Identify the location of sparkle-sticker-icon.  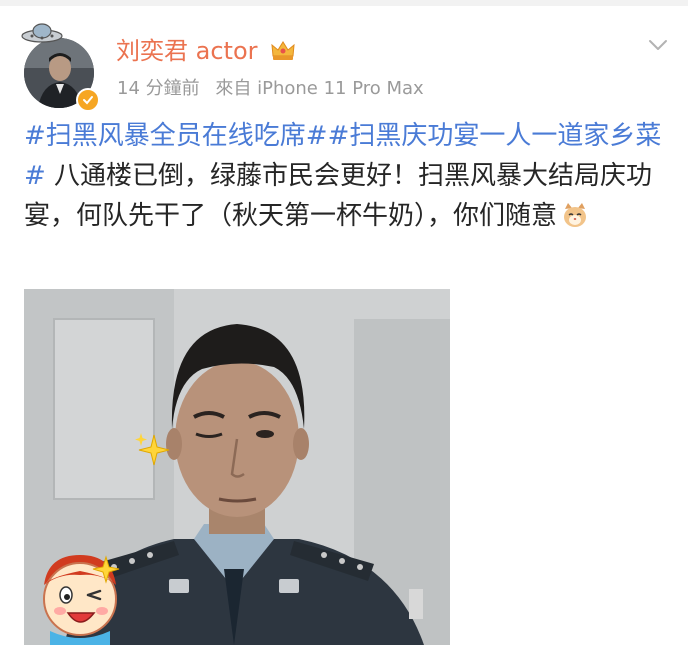
(152, 449).